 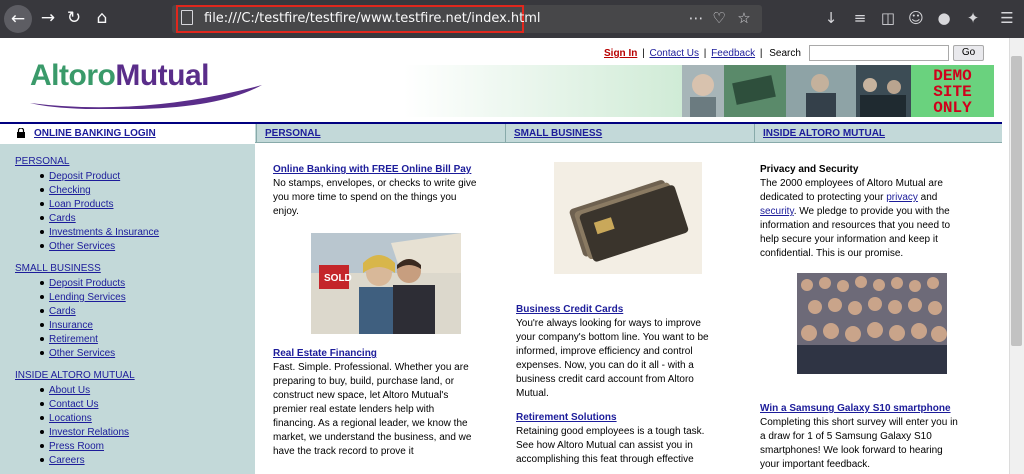 I want to click on sidebar-item: Investments & Insurance, so click(x=99, y=232).